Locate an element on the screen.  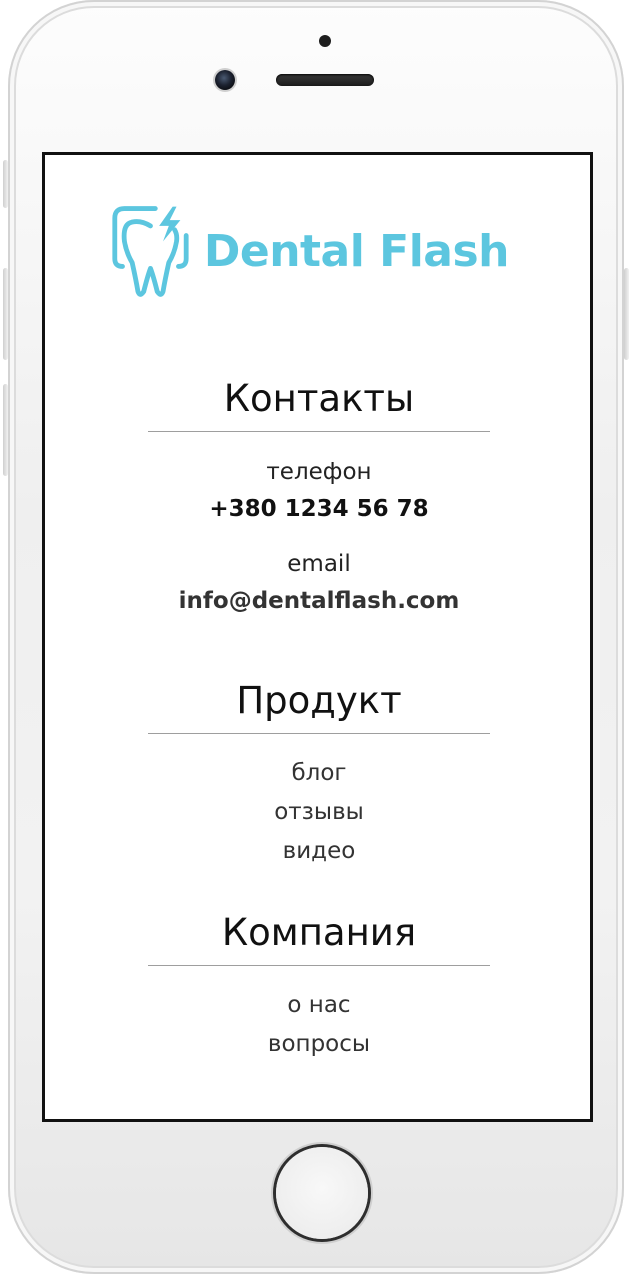
company-section: Компания о нас вопросы is located at coordinates (319, 987).